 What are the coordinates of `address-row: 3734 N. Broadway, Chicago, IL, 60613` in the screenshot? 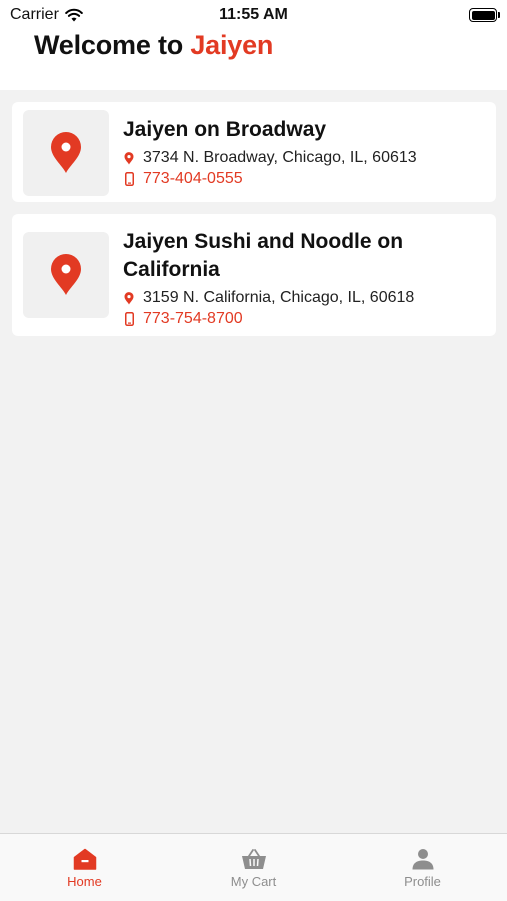 It's located at (304, 158).